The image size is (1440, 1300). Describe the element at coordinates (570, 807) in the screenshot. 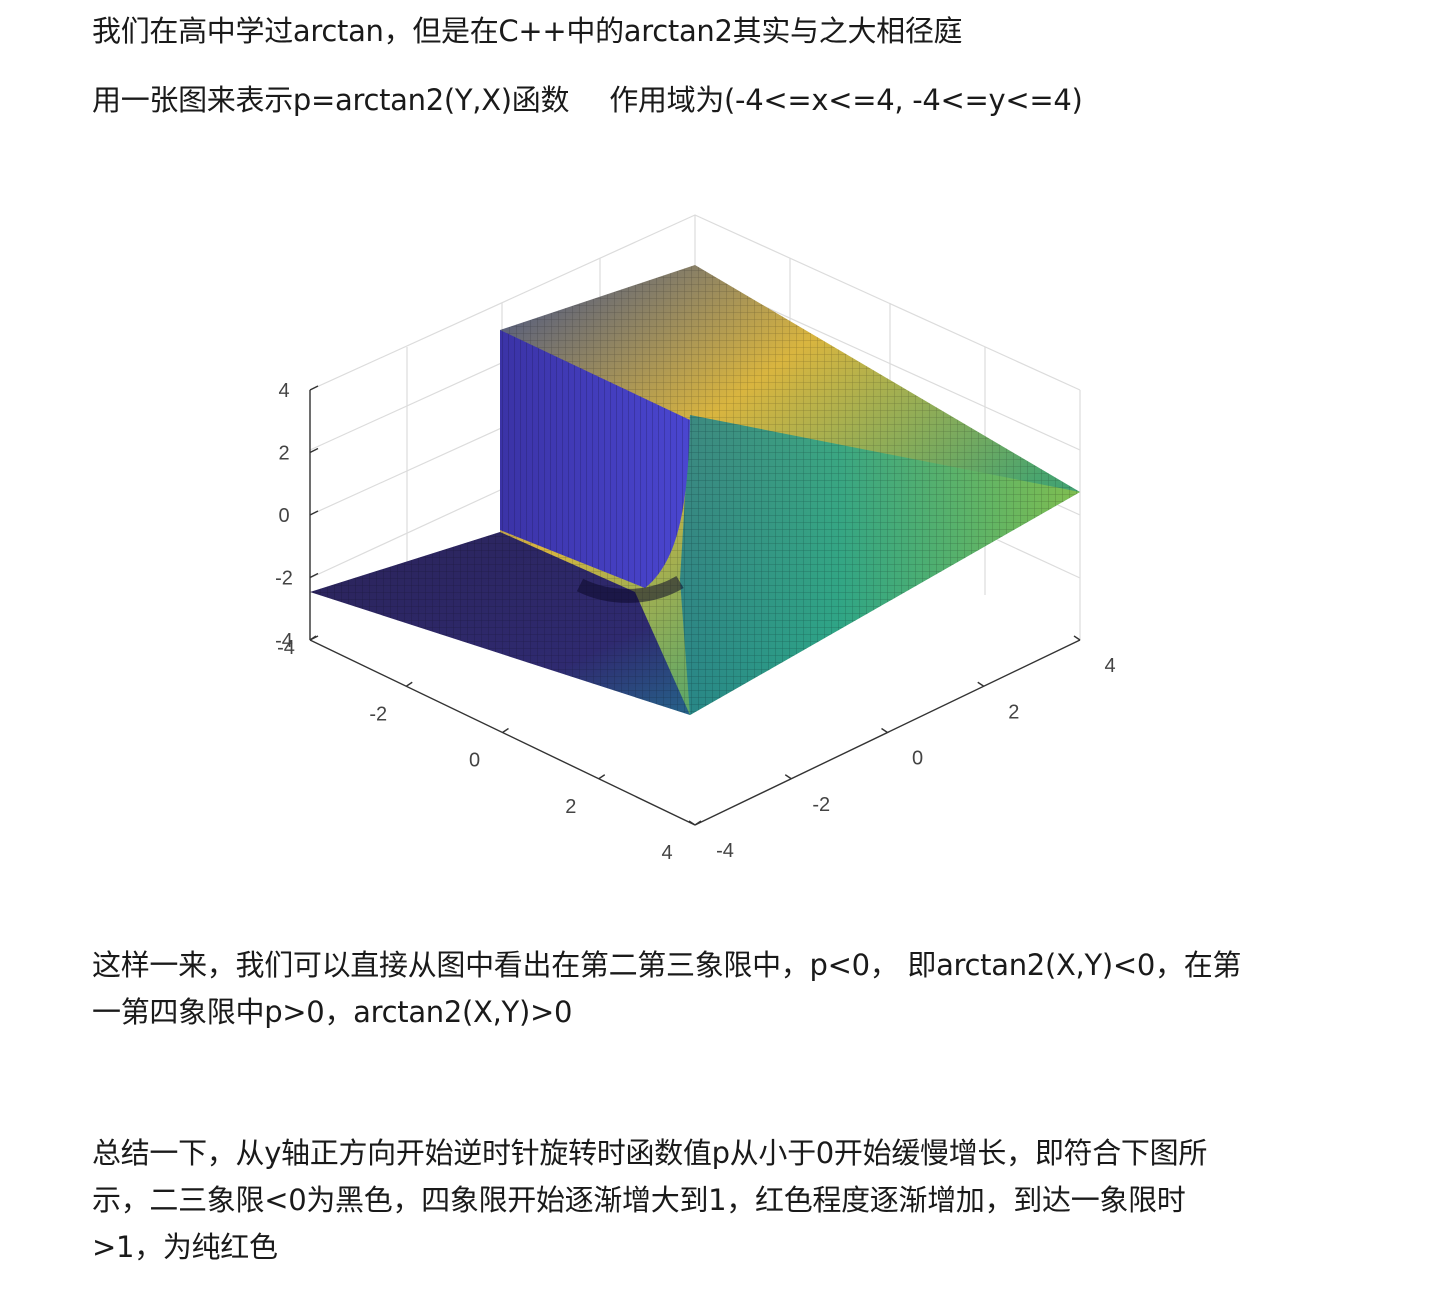

I see `x-tick-label: 2` at that location.